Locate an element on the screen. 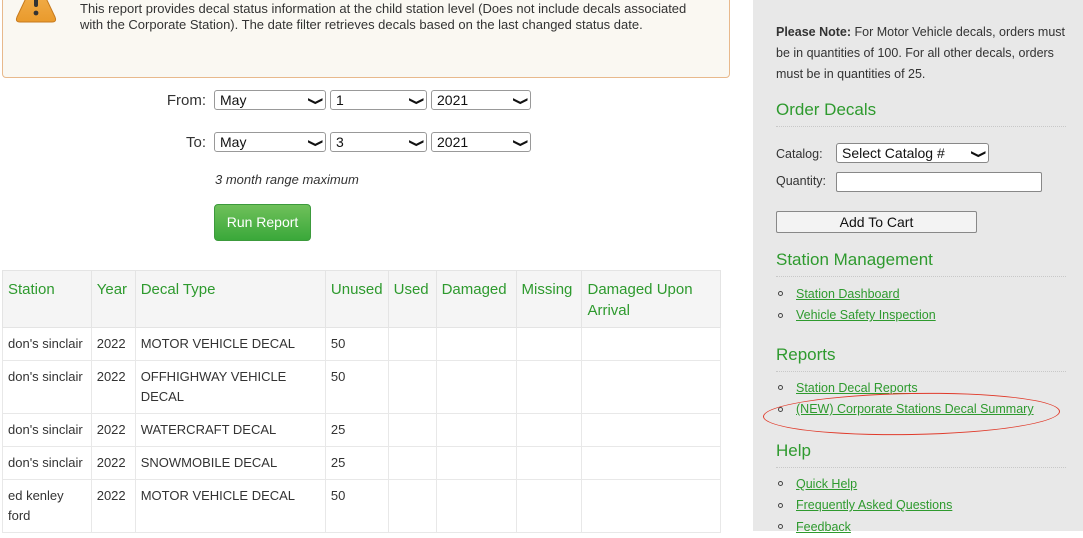 The height and width of the screenshot is (538, 1083). to-day-select: 3 ❯ is located at coordinates (378, 142).